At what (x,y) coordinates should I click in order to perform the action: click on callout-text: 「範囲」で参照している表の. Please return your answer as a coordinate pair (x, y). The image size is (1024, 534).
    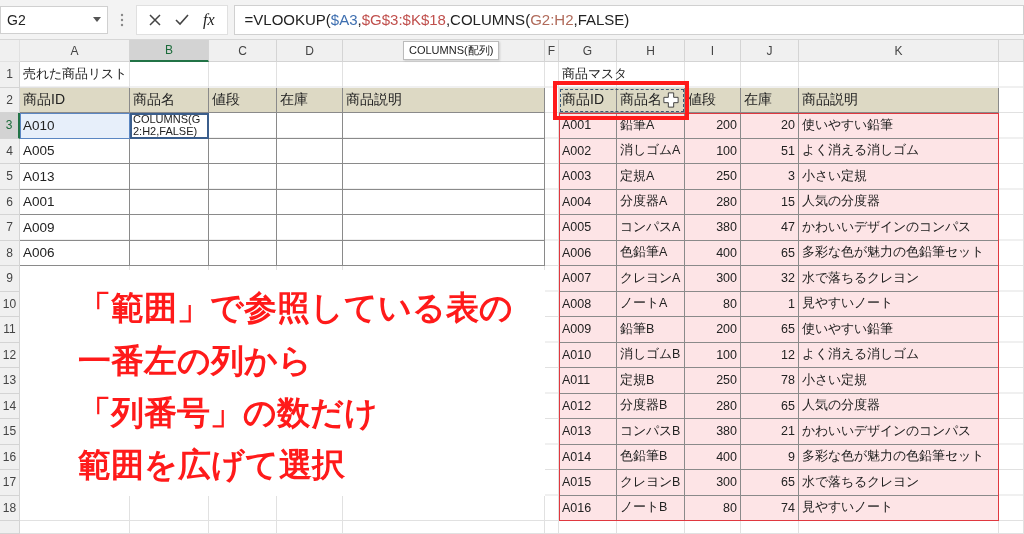
    Looking at the image, I should click on (296, 308).